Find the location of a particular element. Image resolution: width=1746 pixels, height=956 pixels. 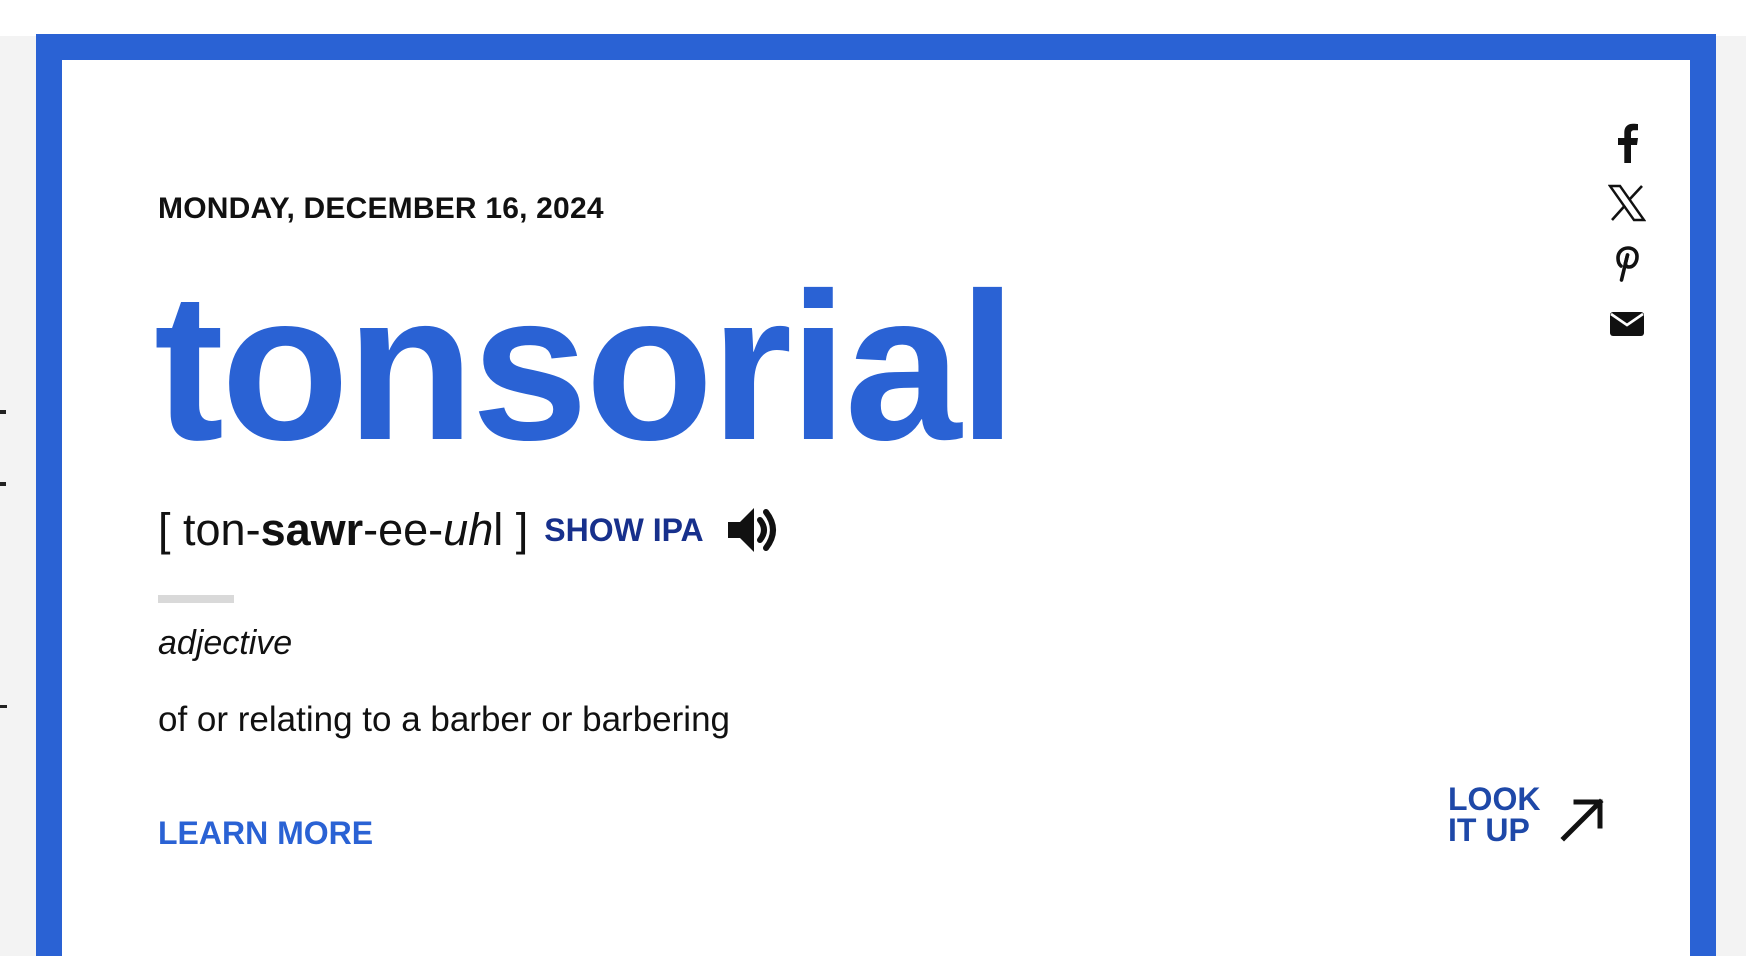

pron-italic: uh is located at coordinates (468, 529).